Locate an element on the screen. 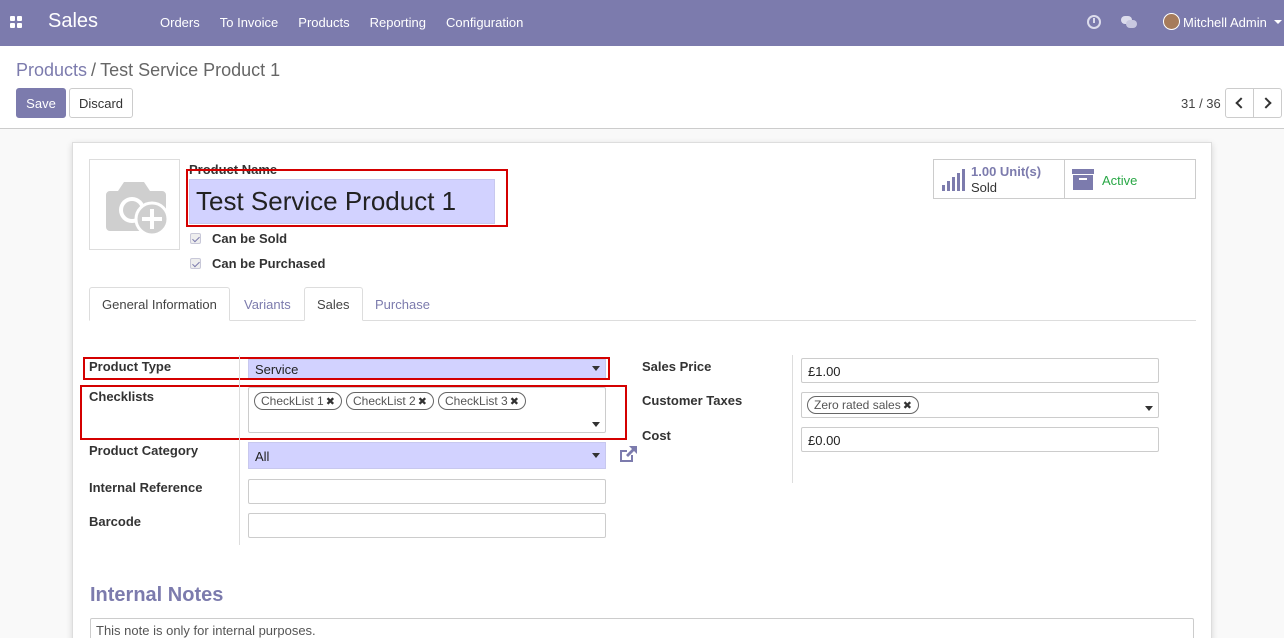  tab-purchase: Purchase is located at coordinates (402, 304).